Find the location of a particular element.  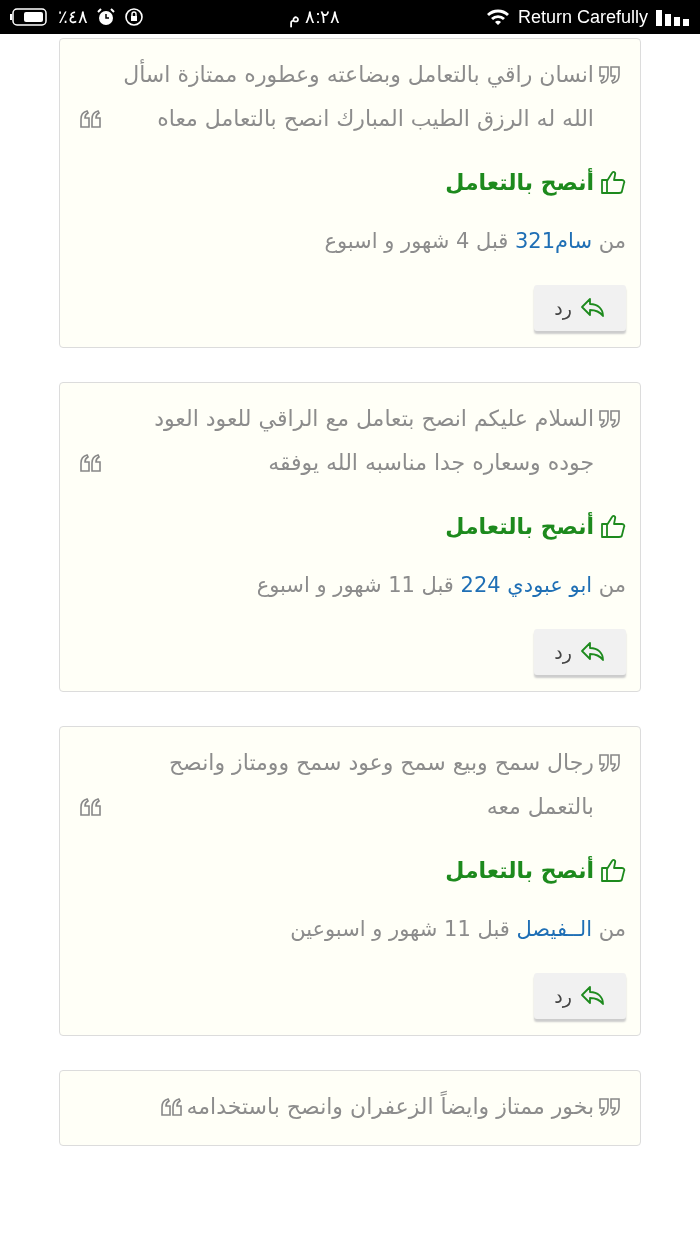

carrier-name: Return Carefully is located at coordinates (582, 17).